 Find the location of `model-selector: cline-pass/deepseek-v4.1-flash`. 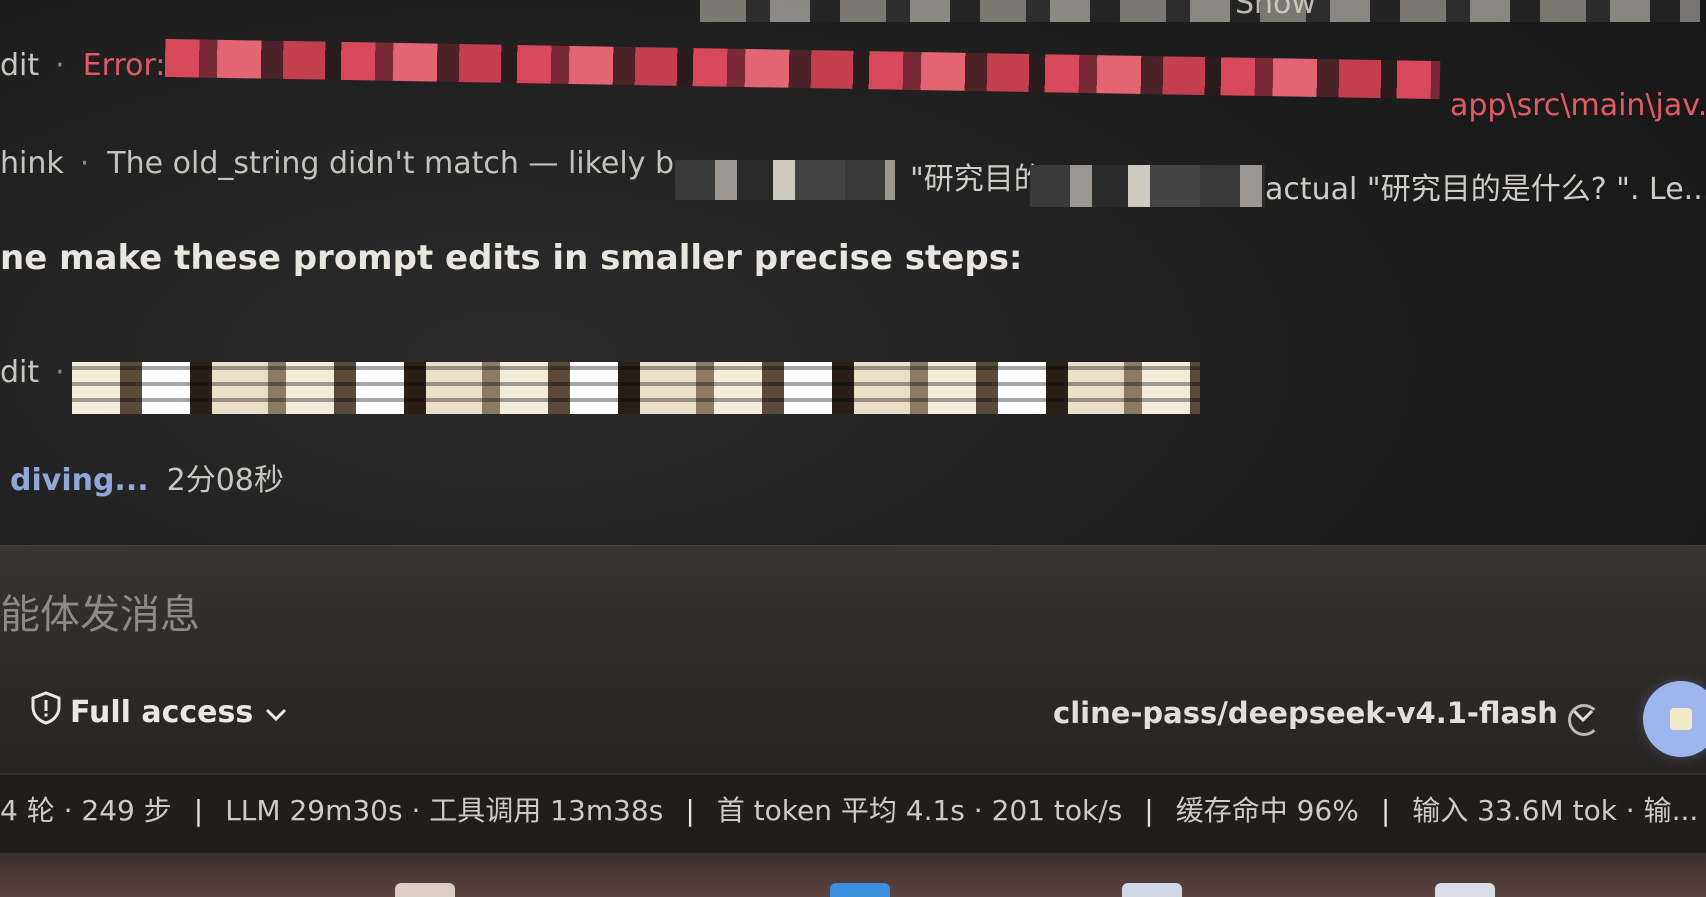

model-selector: cline-pass/deepseek-v4.1-flash is located at coordinates (1323, 713).